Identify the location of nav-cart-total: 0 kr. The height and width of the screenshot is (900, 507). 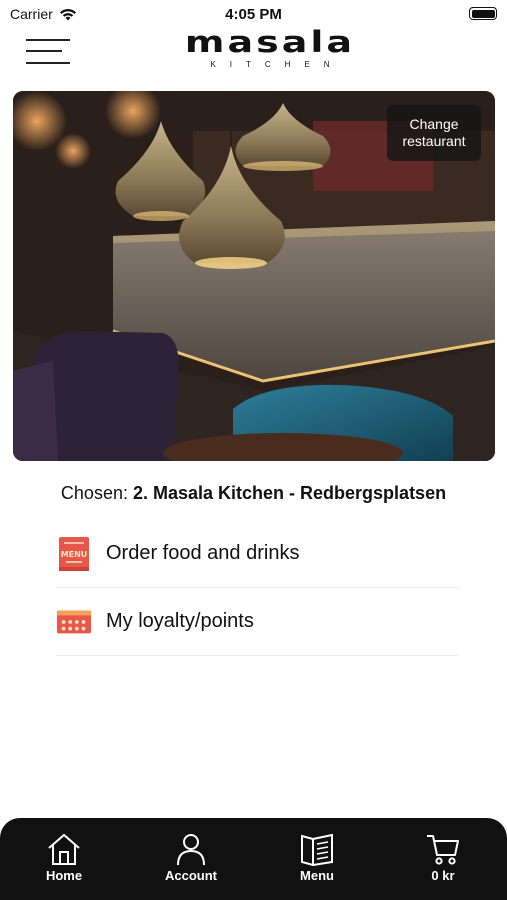
(443, 875).